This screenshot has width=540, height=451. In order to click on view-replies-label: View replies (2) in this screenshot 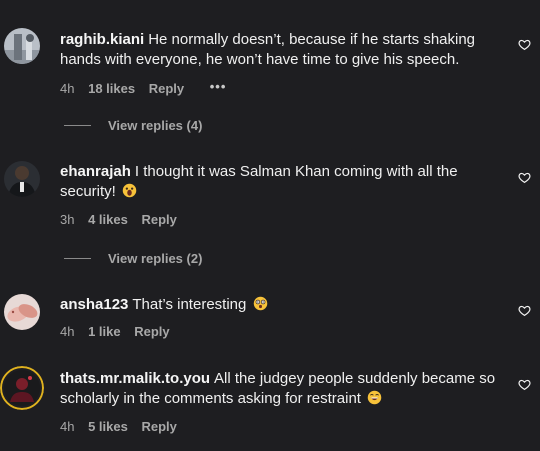, I will do `click(155, 258)`.